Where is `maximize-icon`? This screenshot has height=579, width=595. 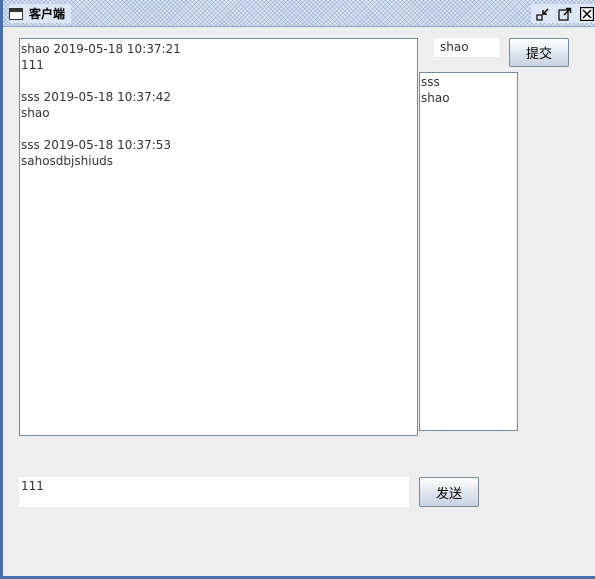
maximize-icon is located at coordinates (565, 14).